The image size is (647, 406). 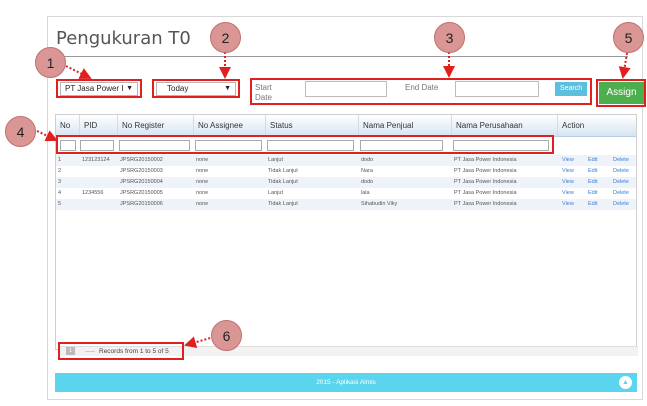 I want to click on callout-4: 4, so click(x=20, y=131).